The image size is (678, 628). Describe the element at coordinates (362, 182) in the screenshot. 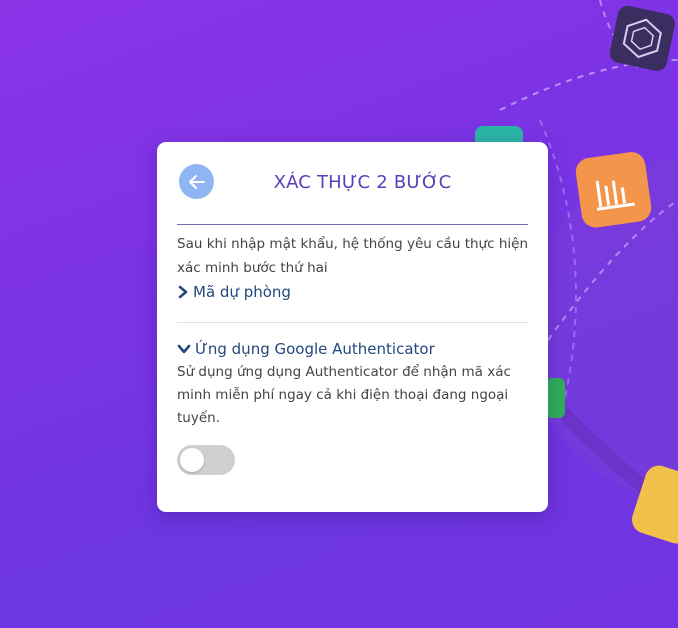

I see `page-title: XÁC THỰC 2 BƯỚC` at that location.